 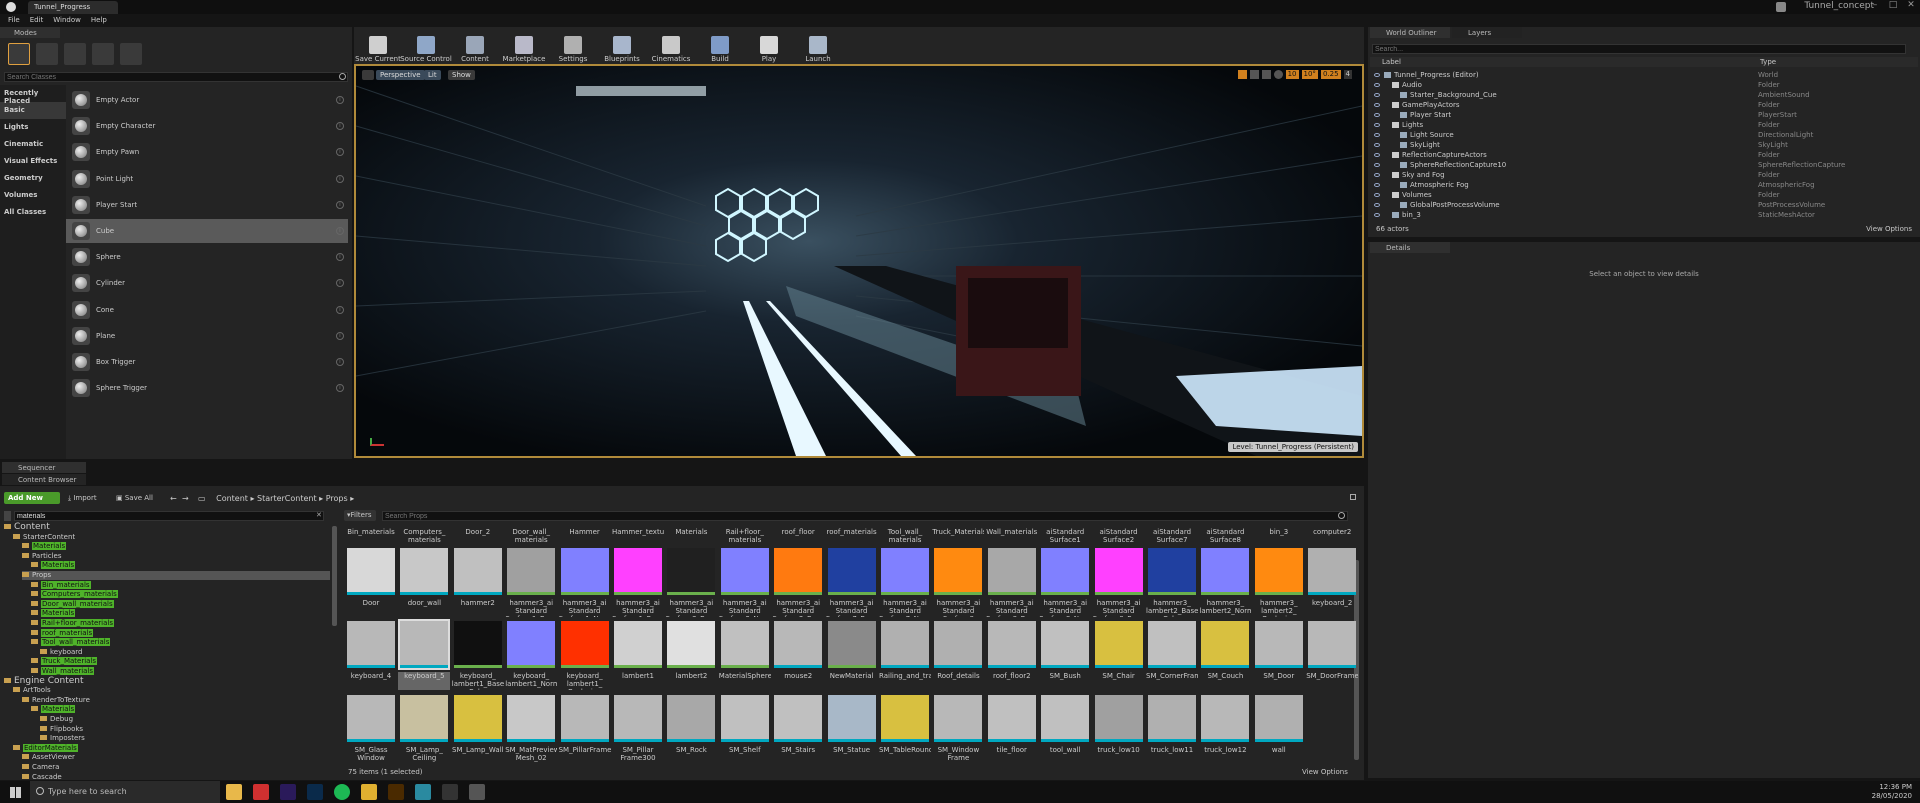 I want to click on outliner-row: SkyLight SkyLight, so click(x=1638, y=145).